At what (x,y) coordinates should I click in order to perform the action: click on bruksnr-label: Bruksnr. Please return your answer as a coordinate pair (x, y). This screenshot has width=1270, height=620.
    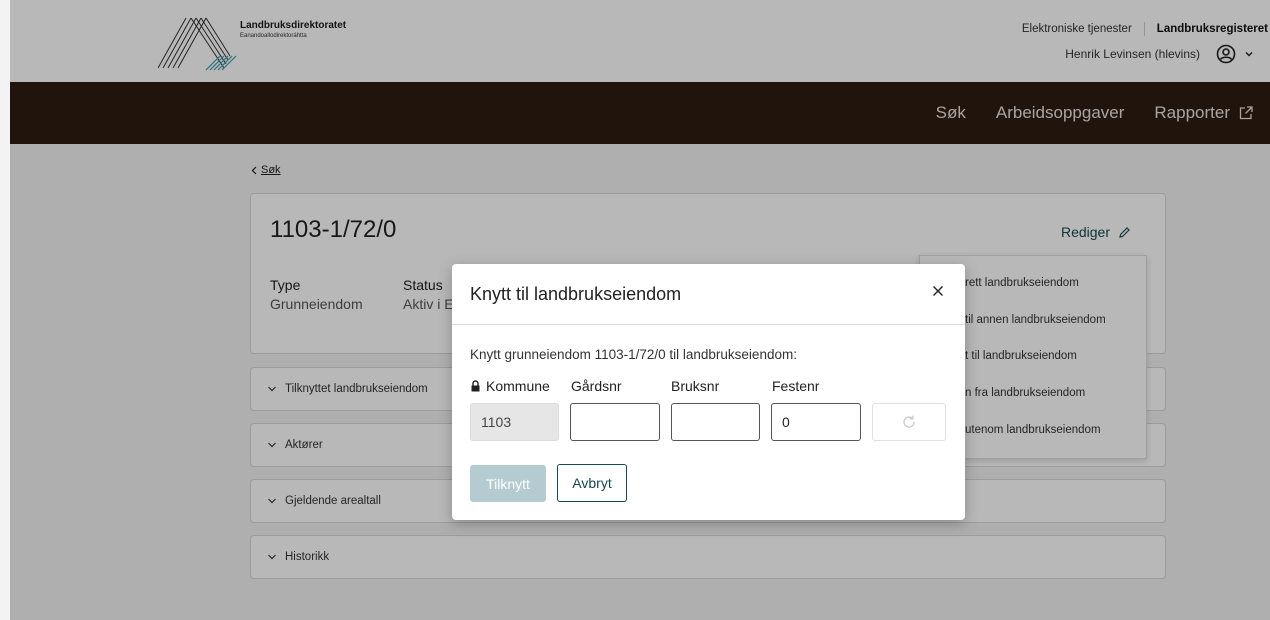
    Looking at the image, I should click on (695, 386).